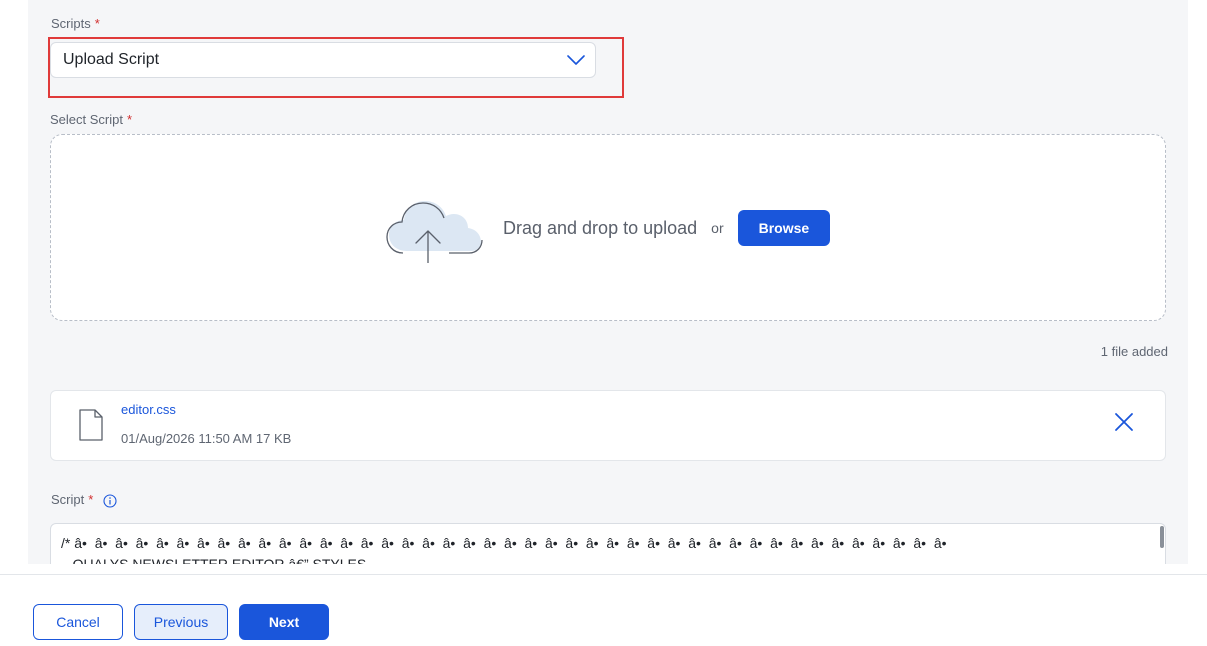 This screenshot has height=646, width=1207. I want to click on scripts-label: Scripts *, so click(75, 23).